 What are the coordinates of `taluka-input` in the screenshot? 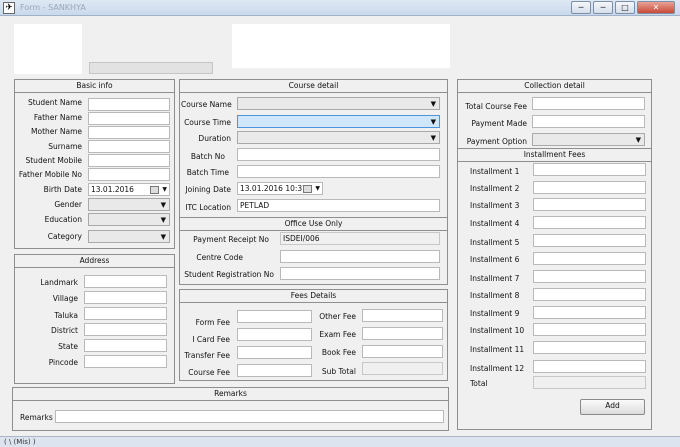 It's located at (125, 313).